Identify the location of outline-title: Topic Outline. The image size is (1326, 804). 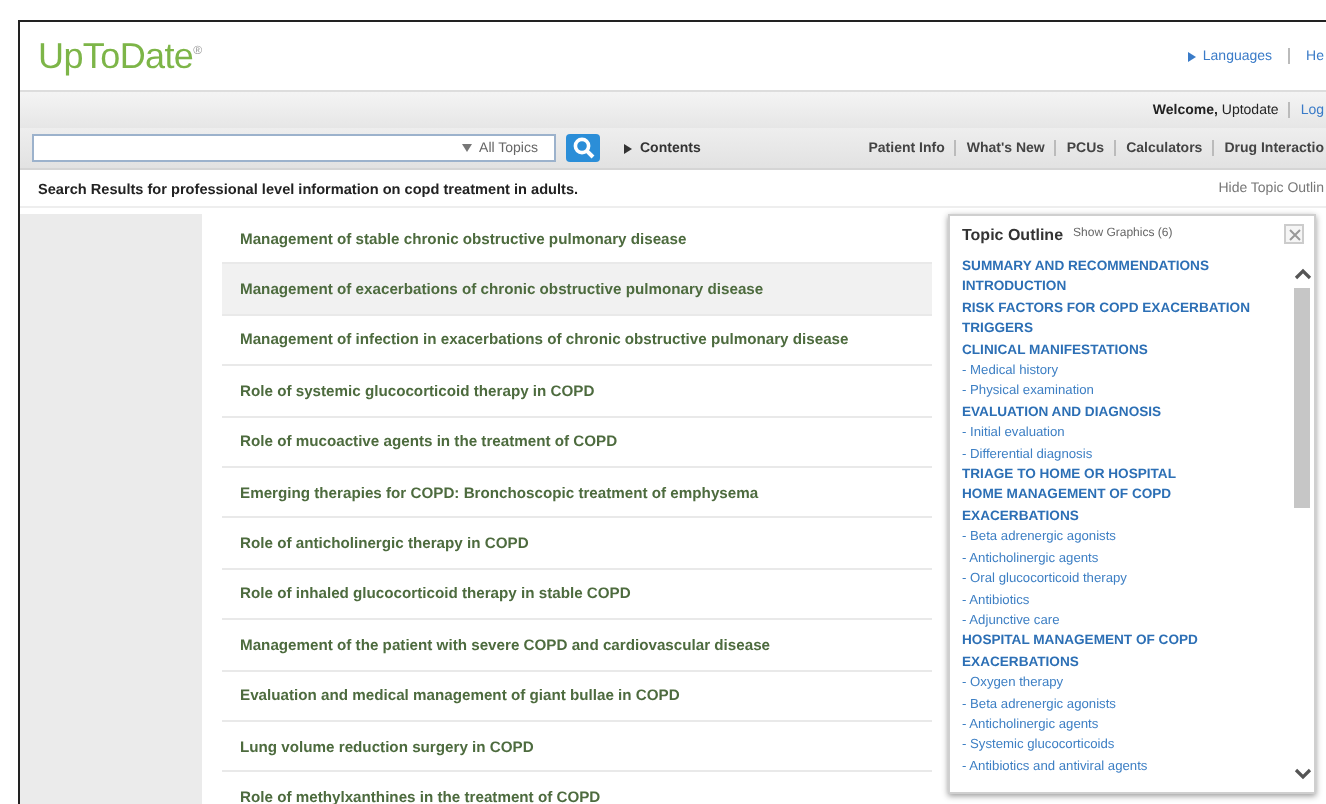
(1013, 234).